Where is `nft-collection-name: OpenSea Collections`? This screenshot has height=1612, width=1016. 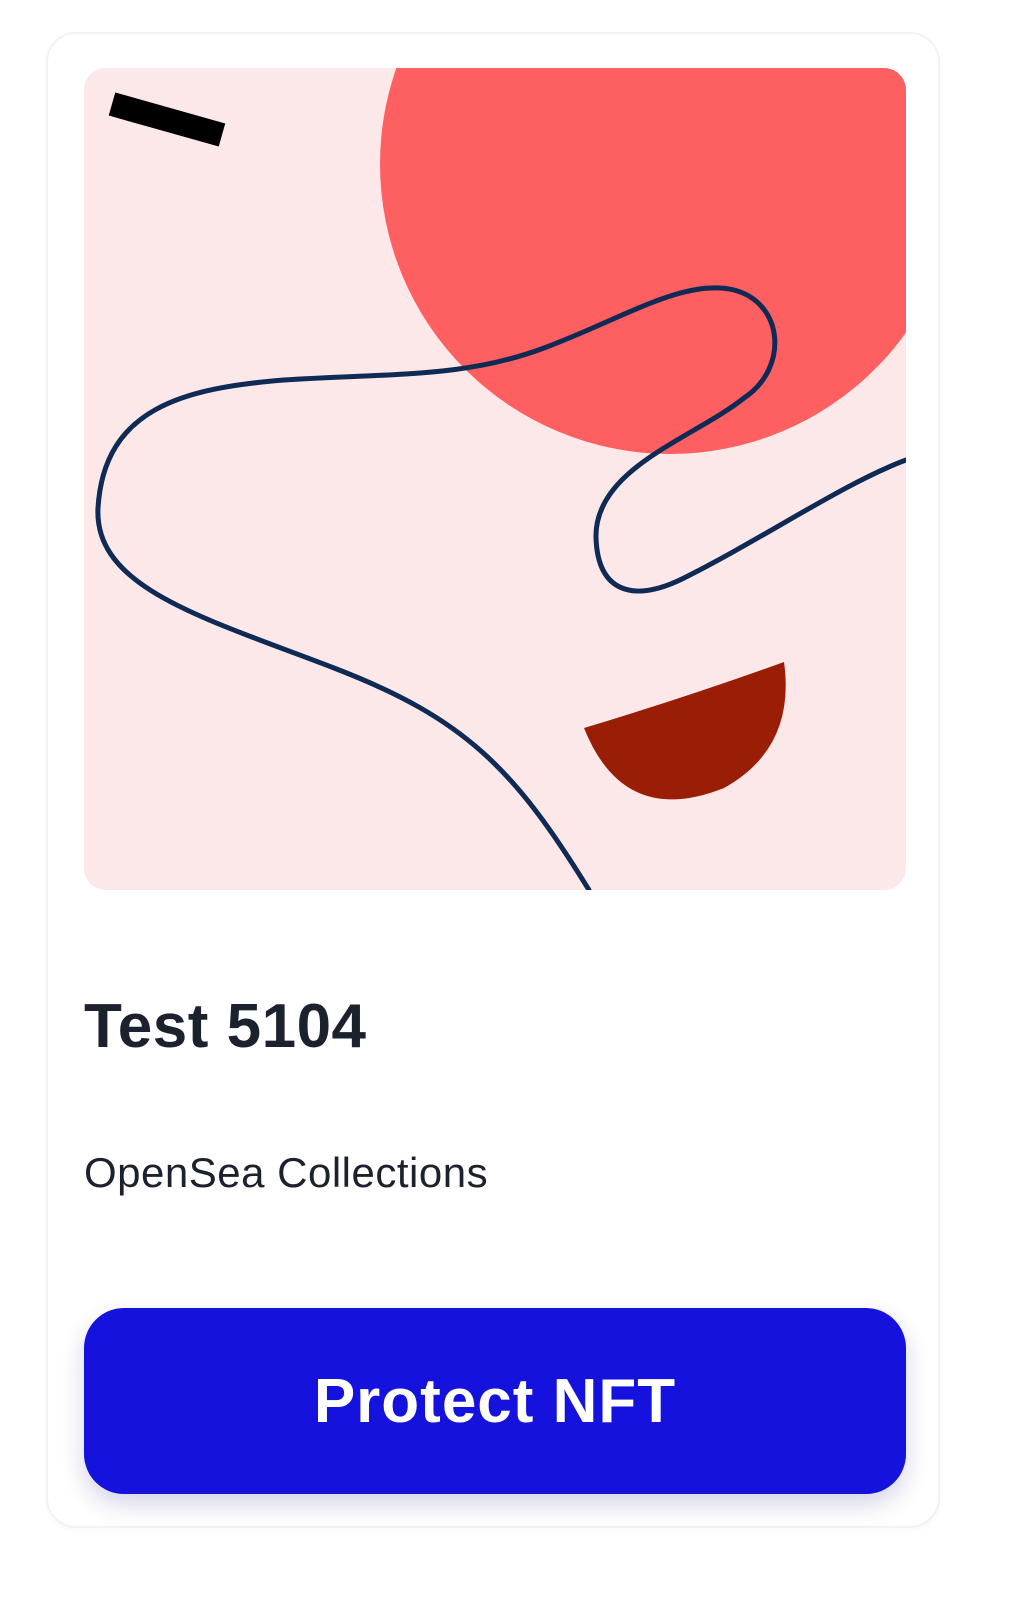
nft-collection-name: OpenSea Collections is located at coordinates (286, 1172).